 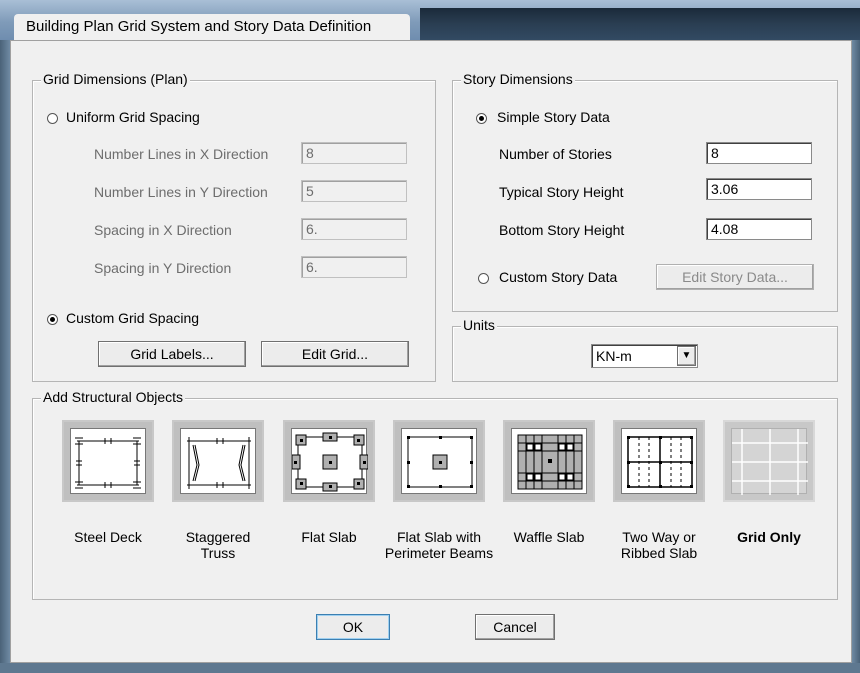 What do you see at coordinates (354, 267) in the screenshot?
I see `spacing-y-input: 6.` at bounding box center [354, 267].